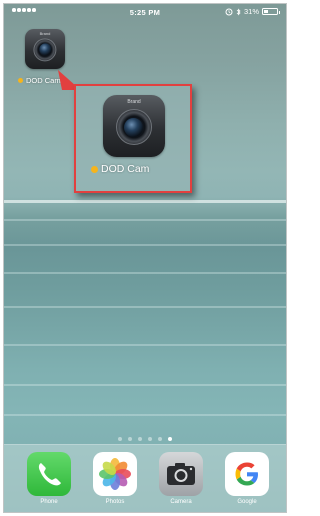 The height and width of the screenshot is (516, 320). I want to click on dodcam-app-icon: Brand, so click(45, 49).